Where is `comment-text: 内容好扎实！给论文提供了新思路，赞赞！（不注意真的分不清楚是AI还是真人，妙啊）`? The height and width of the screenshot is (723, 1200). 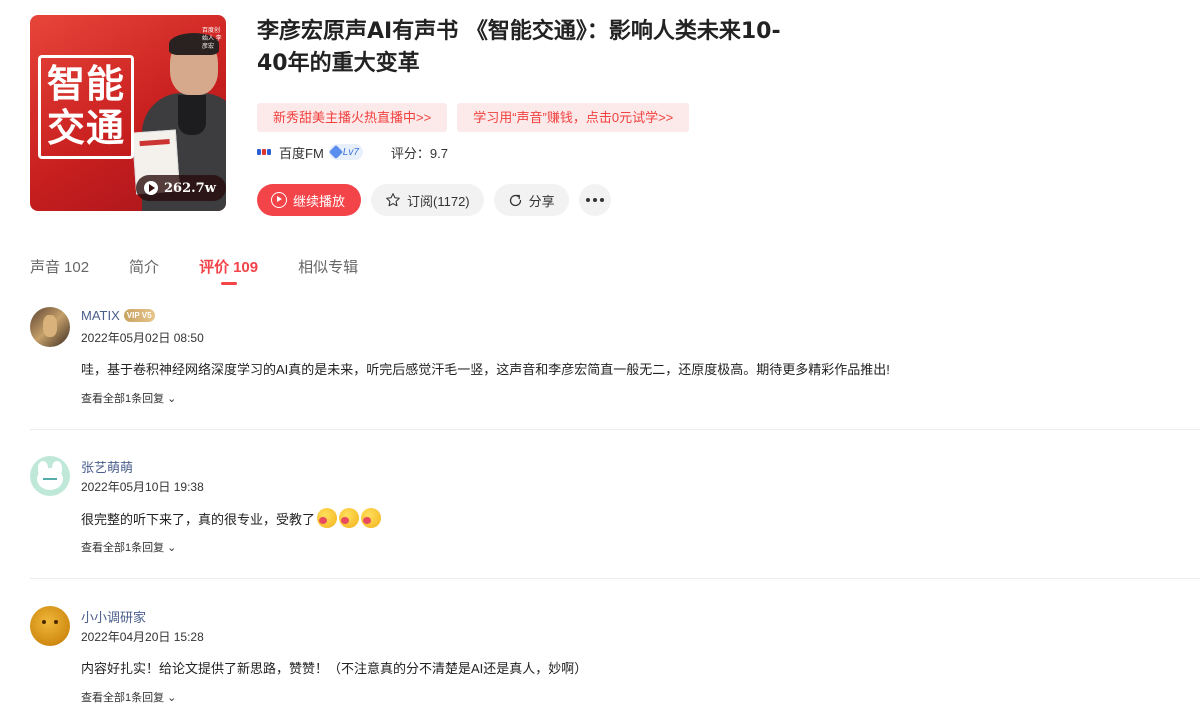 comment-text: 内容好扎实！给论文提供了新思路，赞赞！（不注意真的分不清楚是AI还是真人，妙啊） is located at coordinates (334, 668).